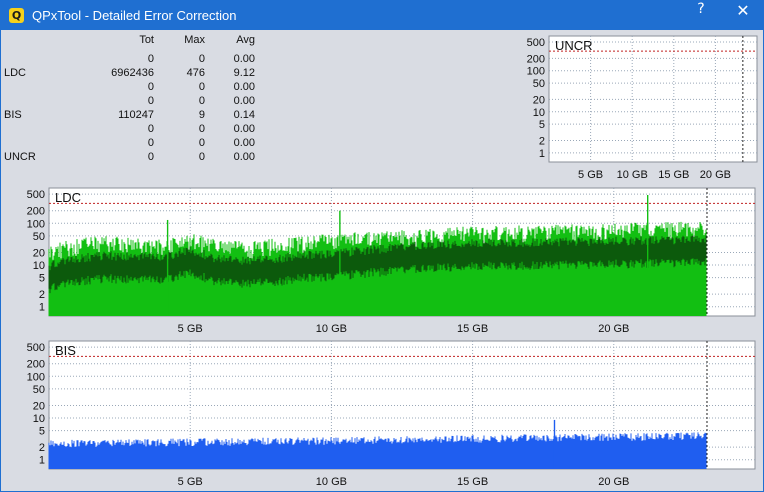 This screenshot has width=764, height=492. What do you see at coordinates (13, 115) in the screenshot?
I see `row-label: BIS` at bounding box center [13, 115].